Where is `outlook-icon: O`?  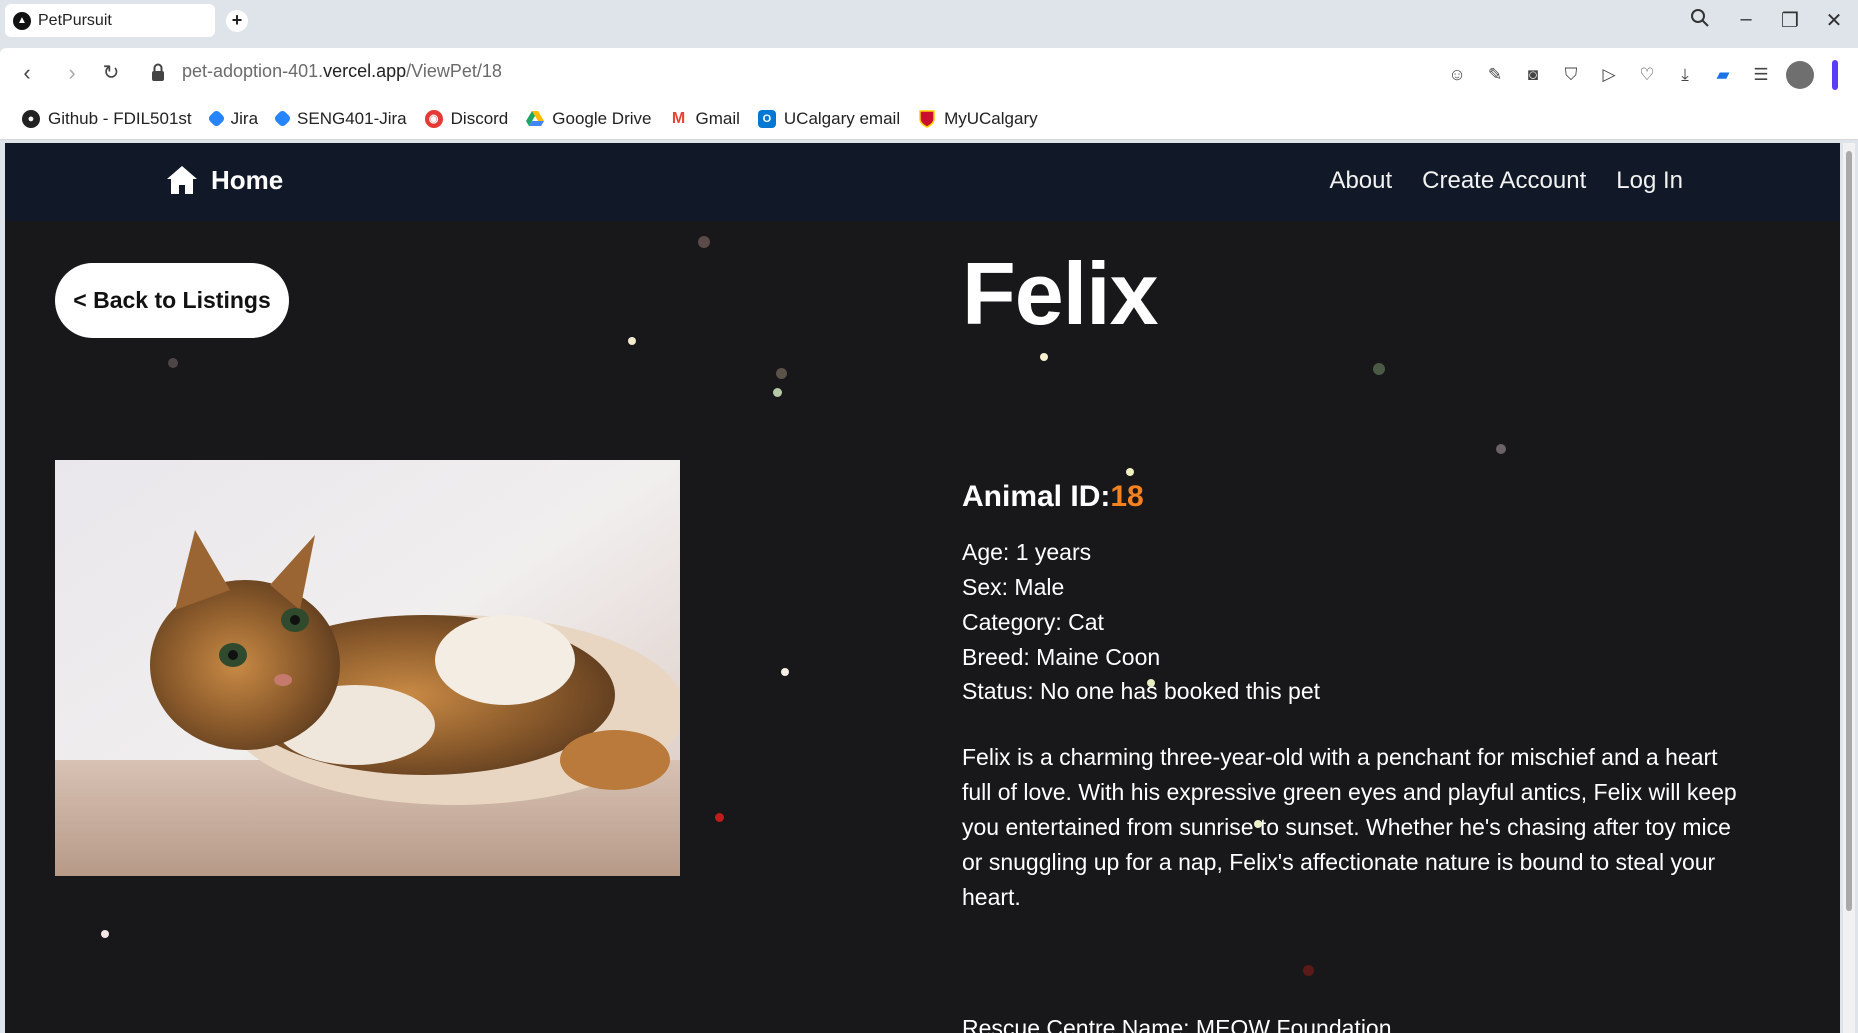 outlook-icon: O is located at coordinates (766, 118).